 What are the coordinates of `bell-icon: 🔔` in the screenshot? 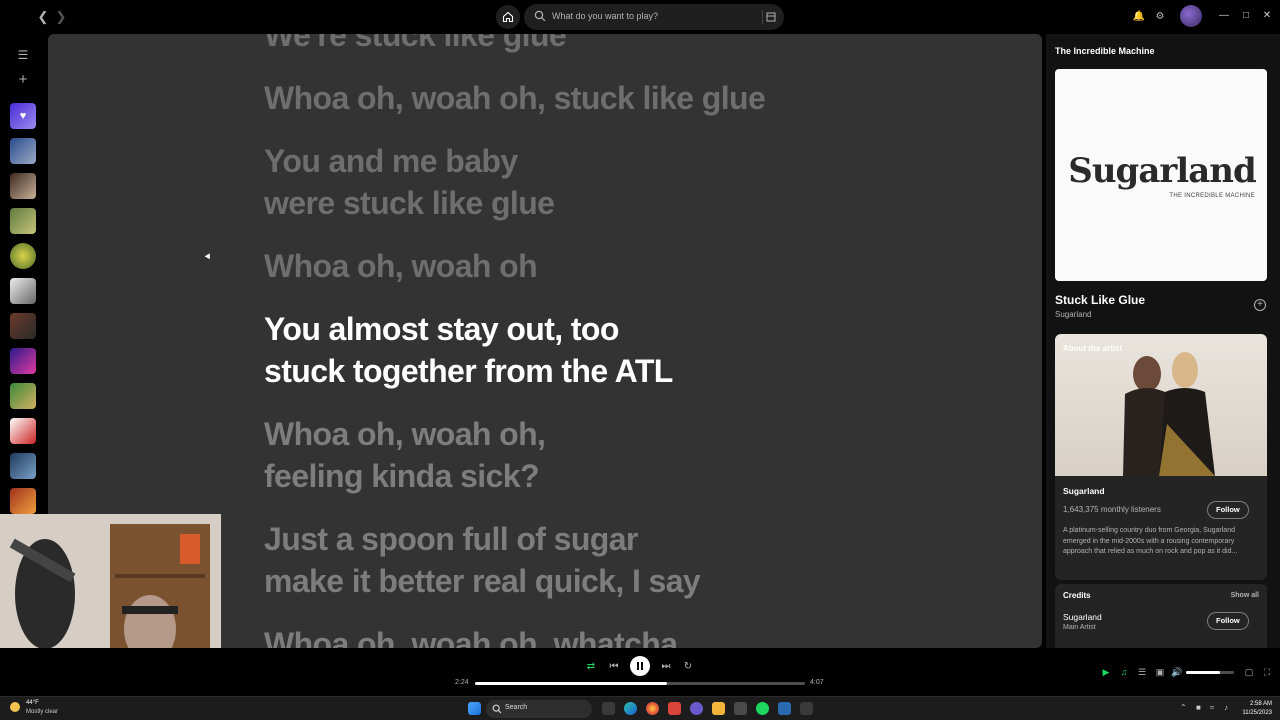 It's located at (1139, 17).